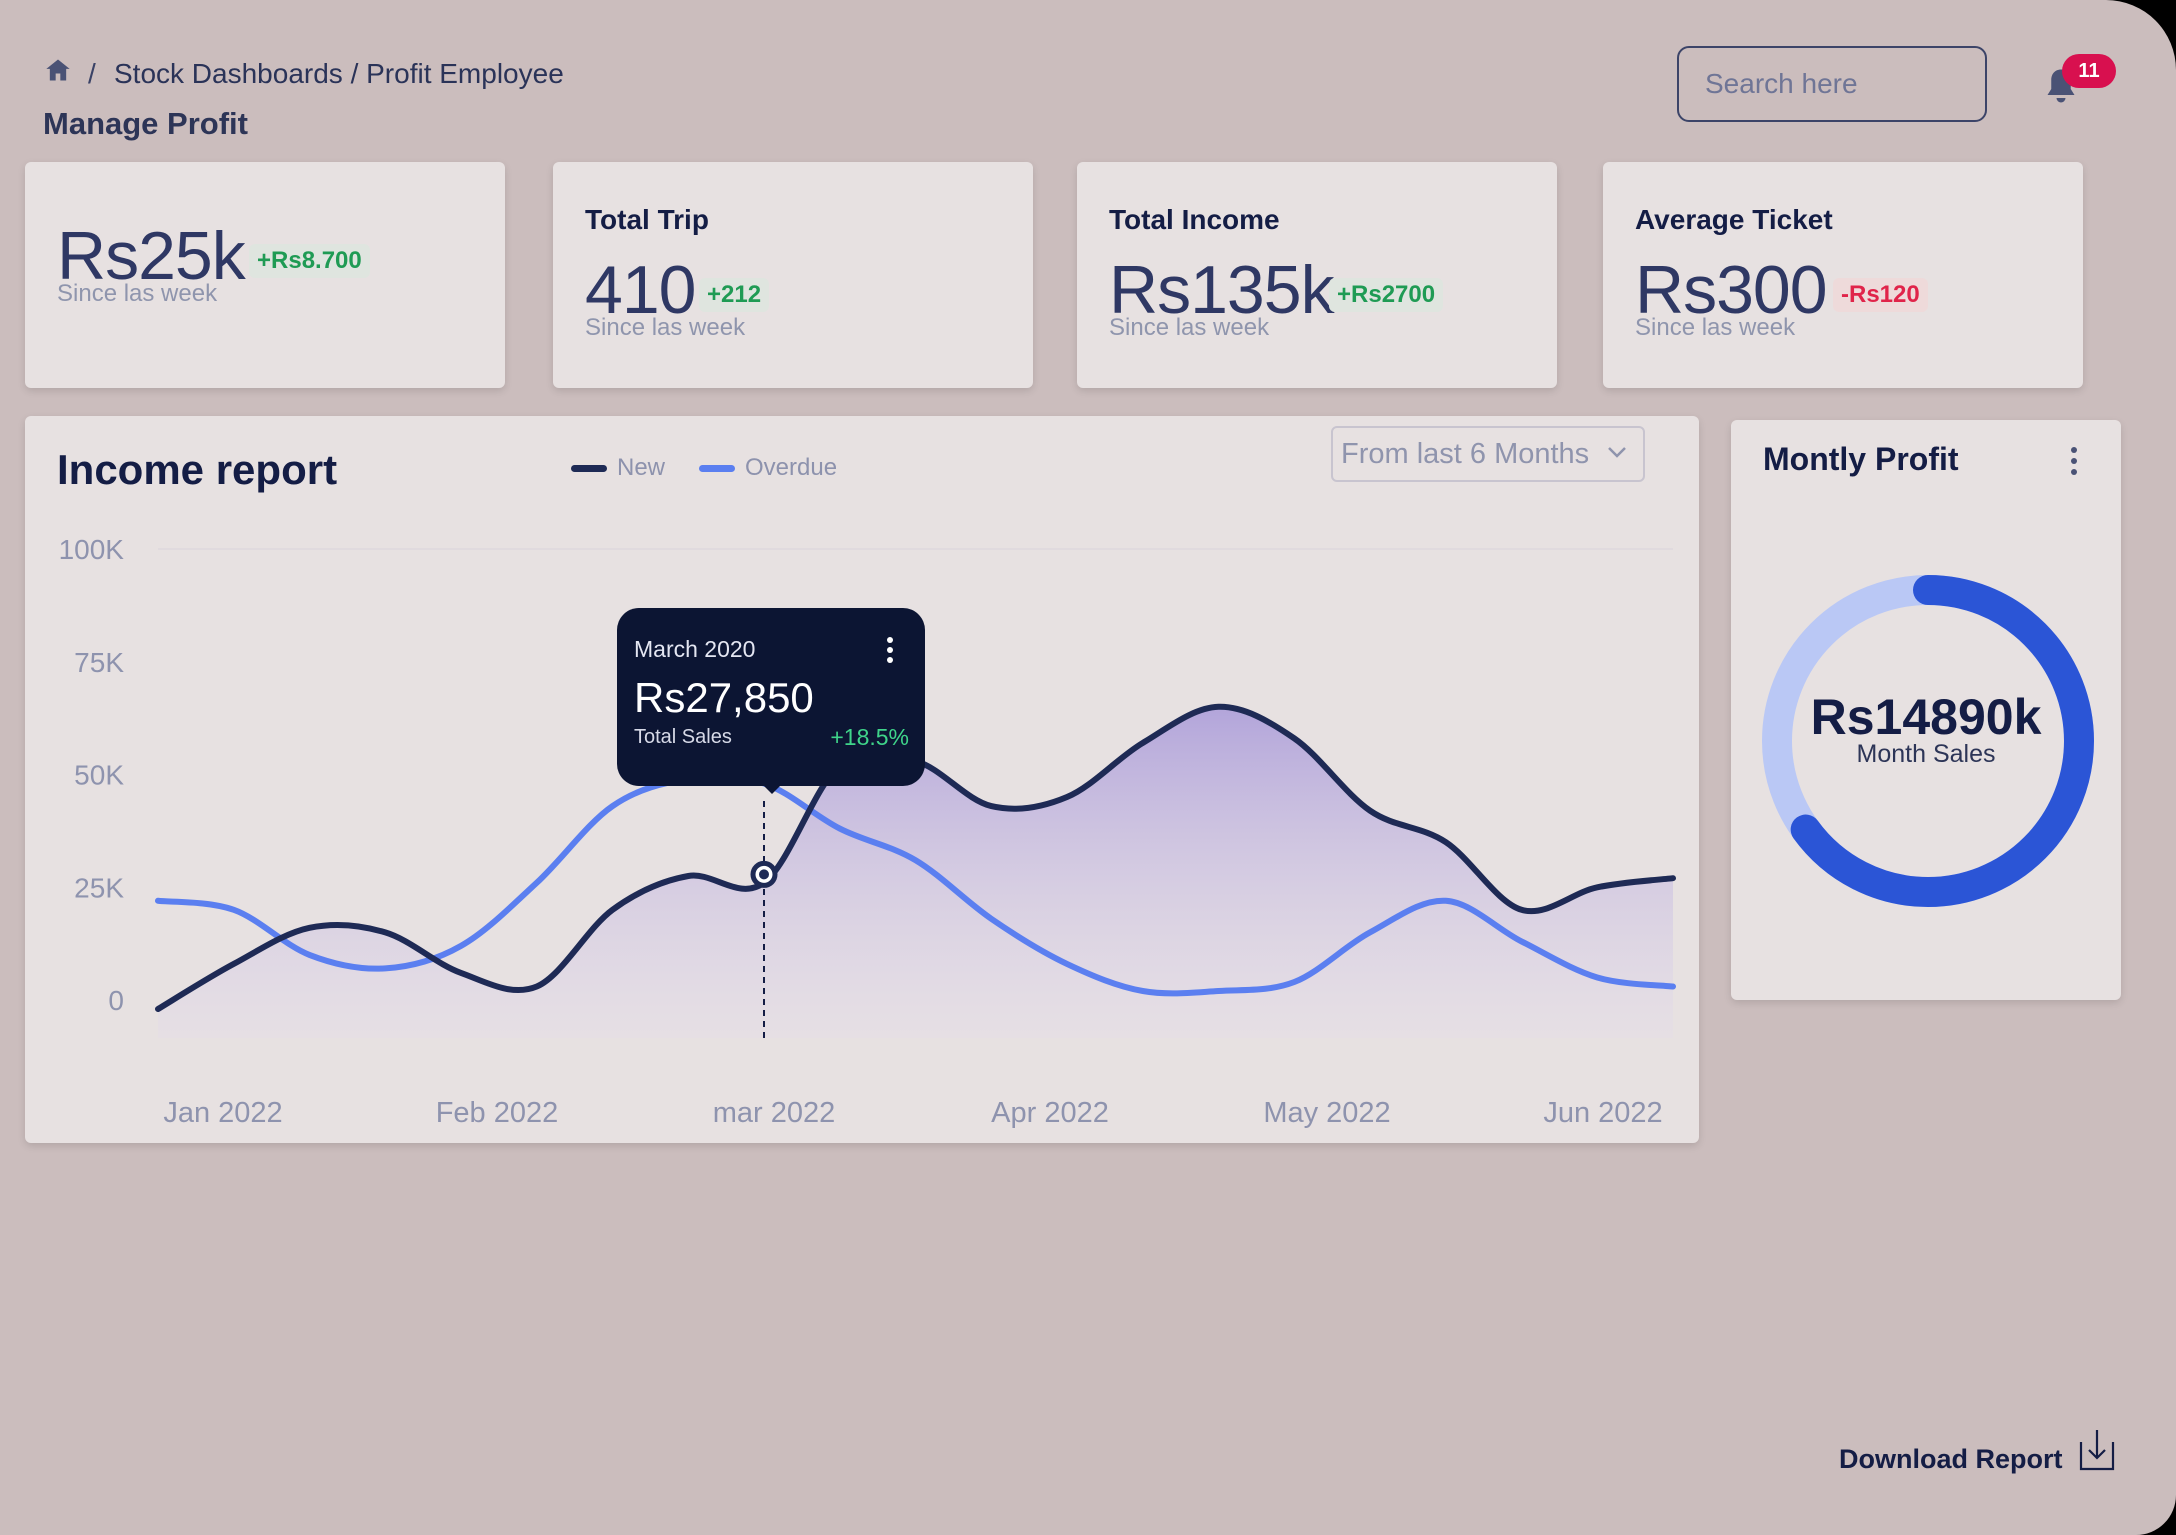 The width and height of the screenshot is (2176, 1535). I want to click on y-tick-label: 25K, so click(99, 887).